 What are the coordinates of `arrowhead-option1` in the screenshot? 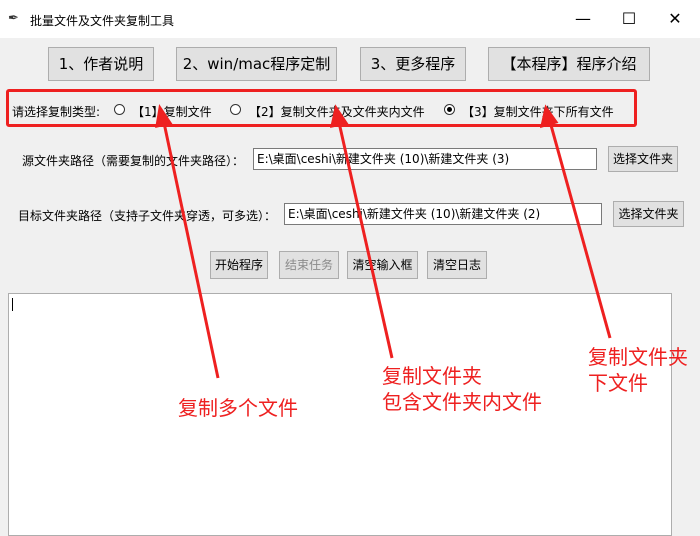 It's located at (164, 116).